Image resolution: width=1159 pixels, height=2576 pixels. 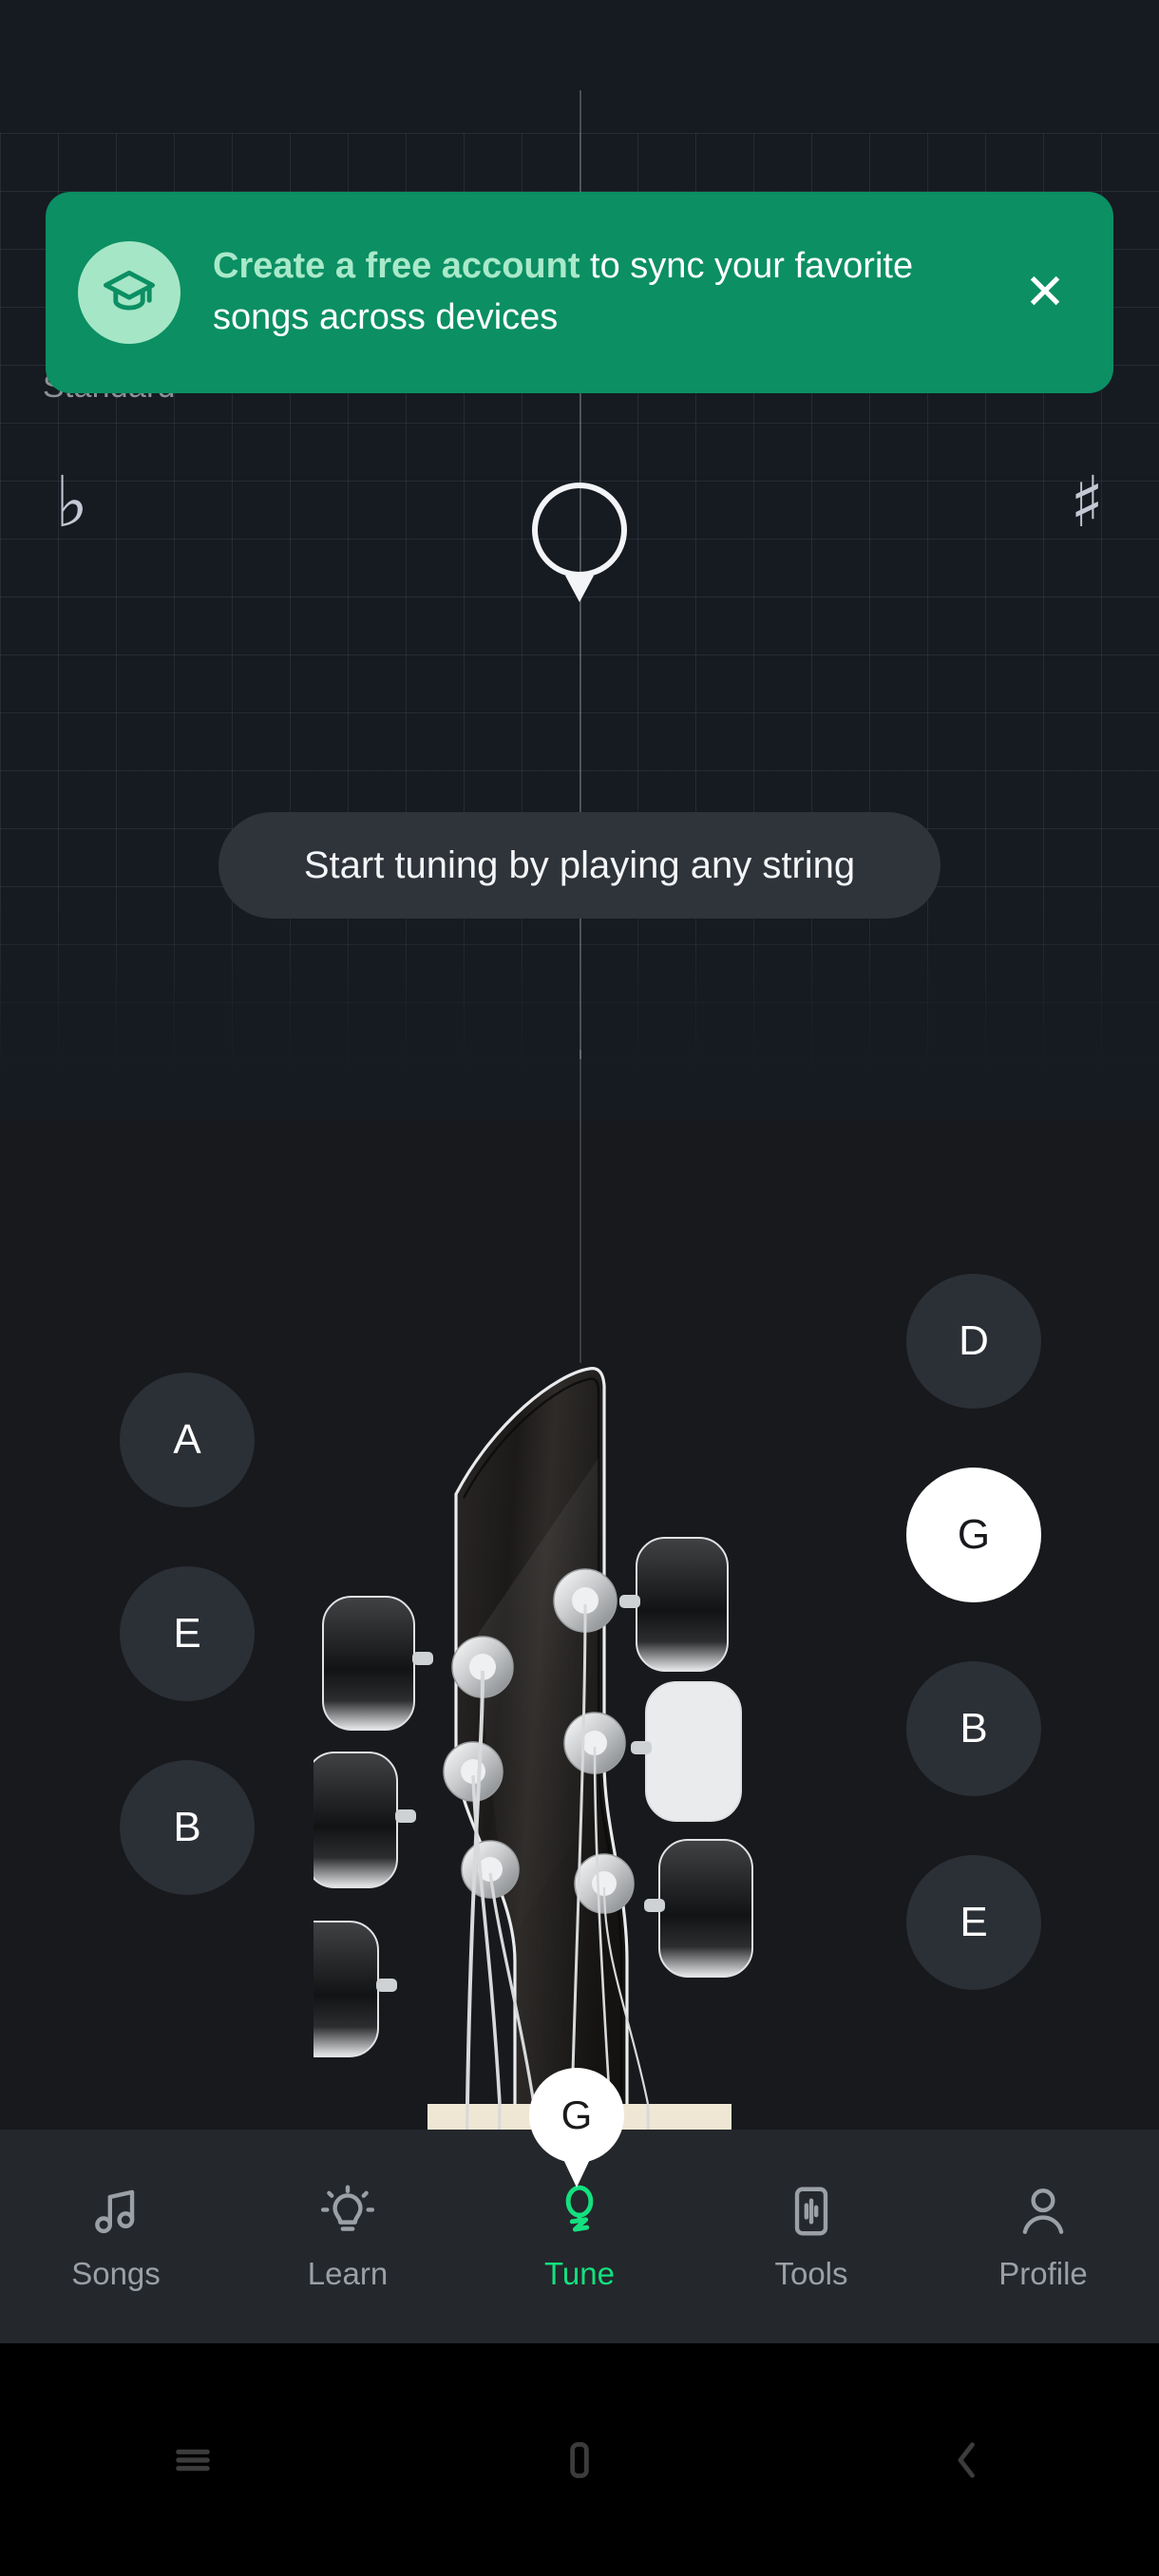 I want to click on sharp-symbol-icon: ♯, so click(x=1087, y=502).